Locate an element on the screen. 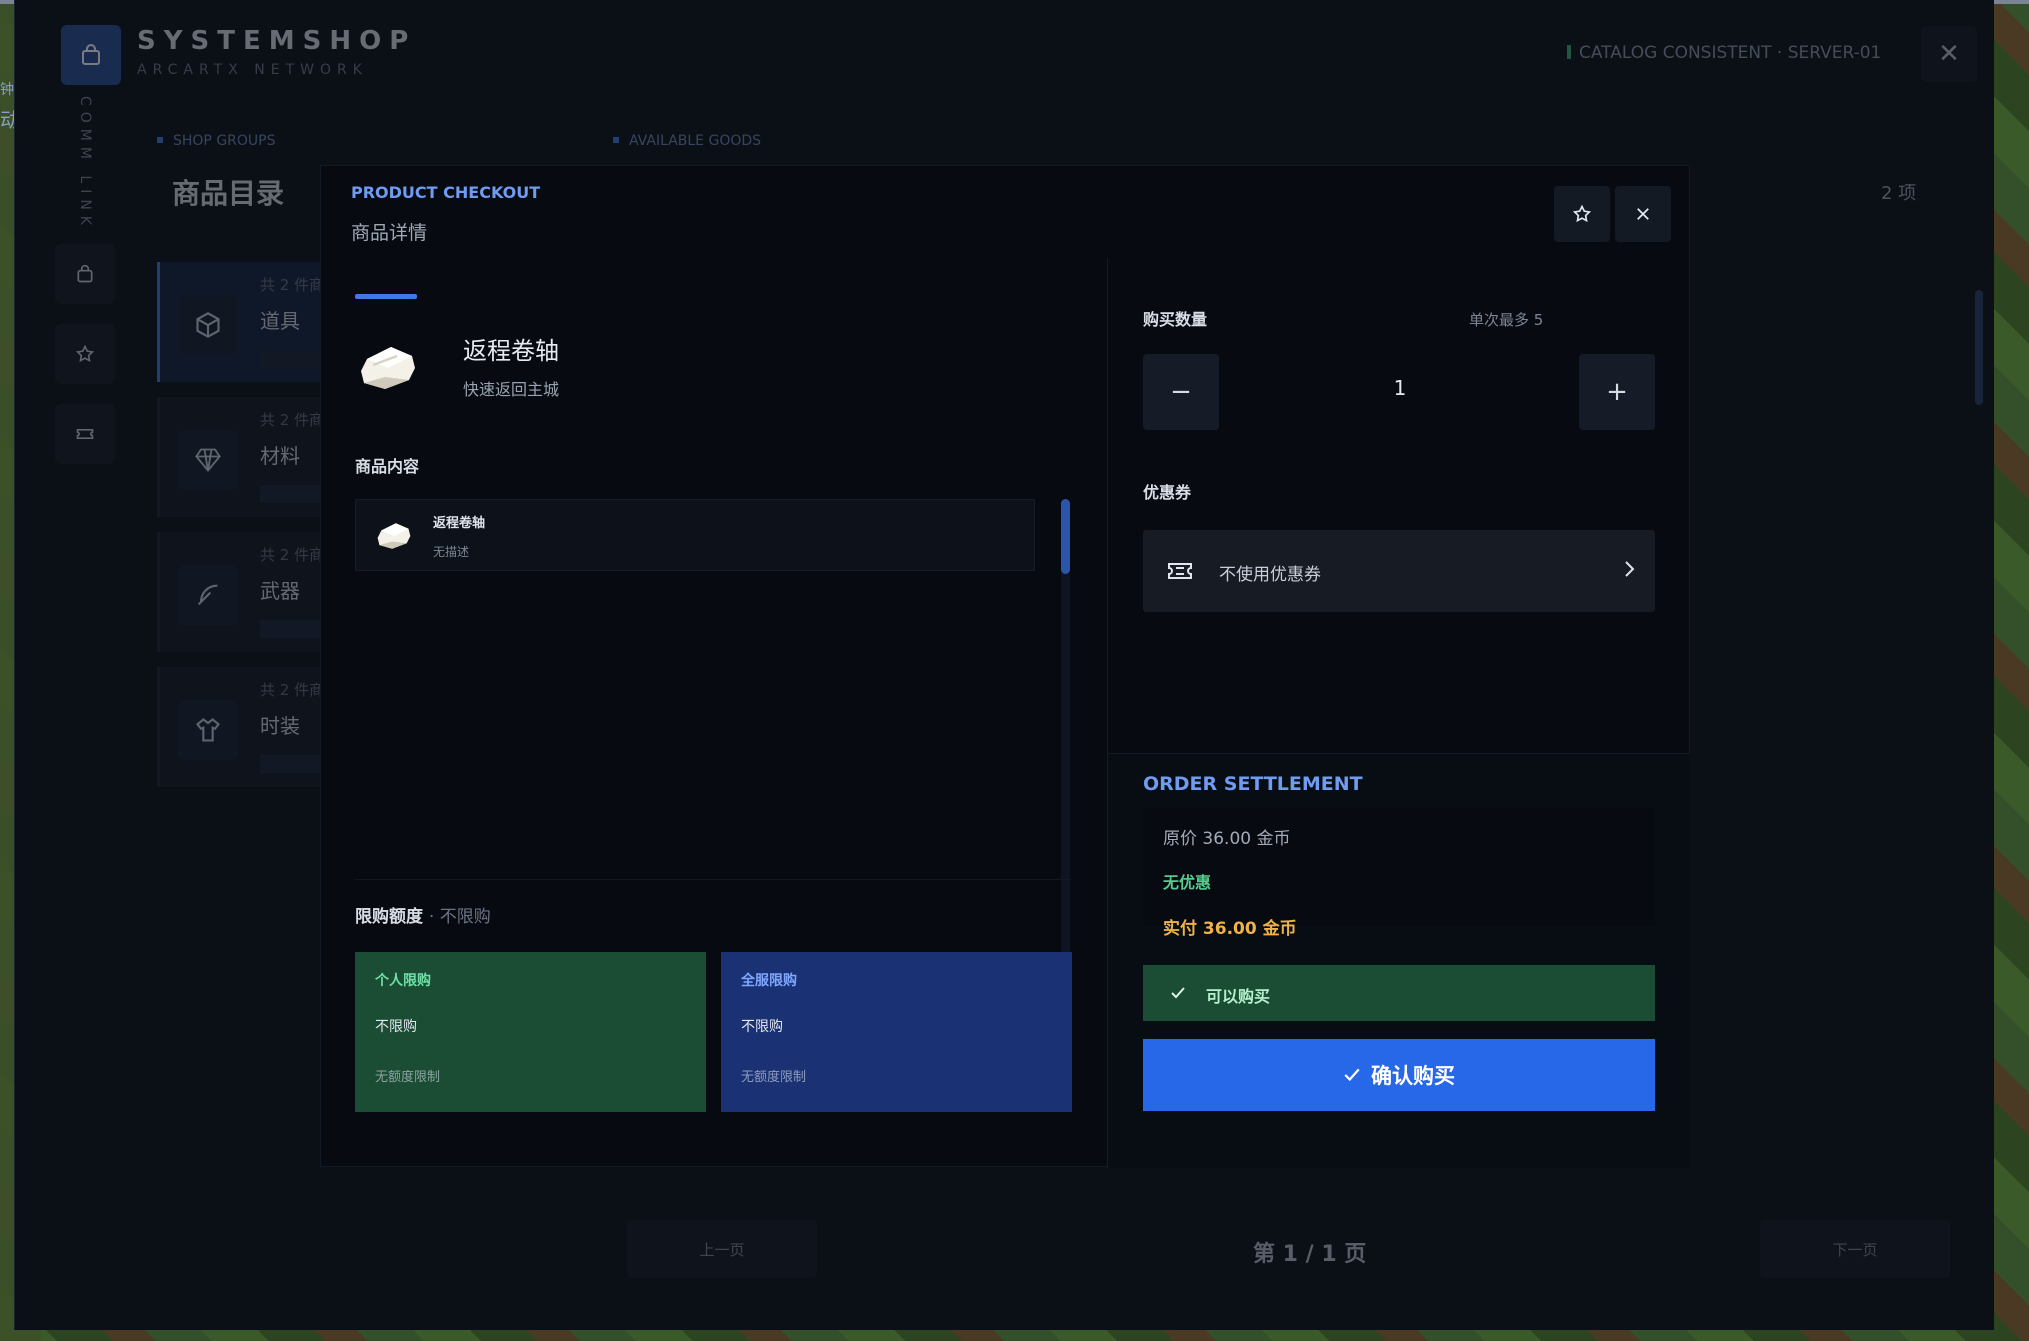 The width and height of the screenshot is (2029, 1341). global-limit-note: 无额度限制 is located at coordinates (774, 1077).